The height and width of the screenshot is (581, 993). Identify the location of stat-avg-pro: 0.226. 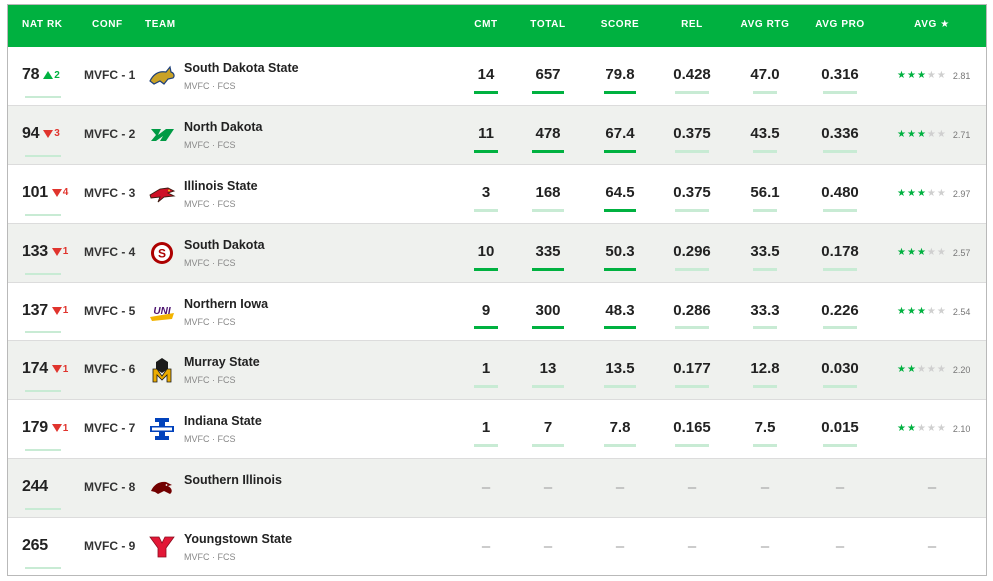
(840, 310).